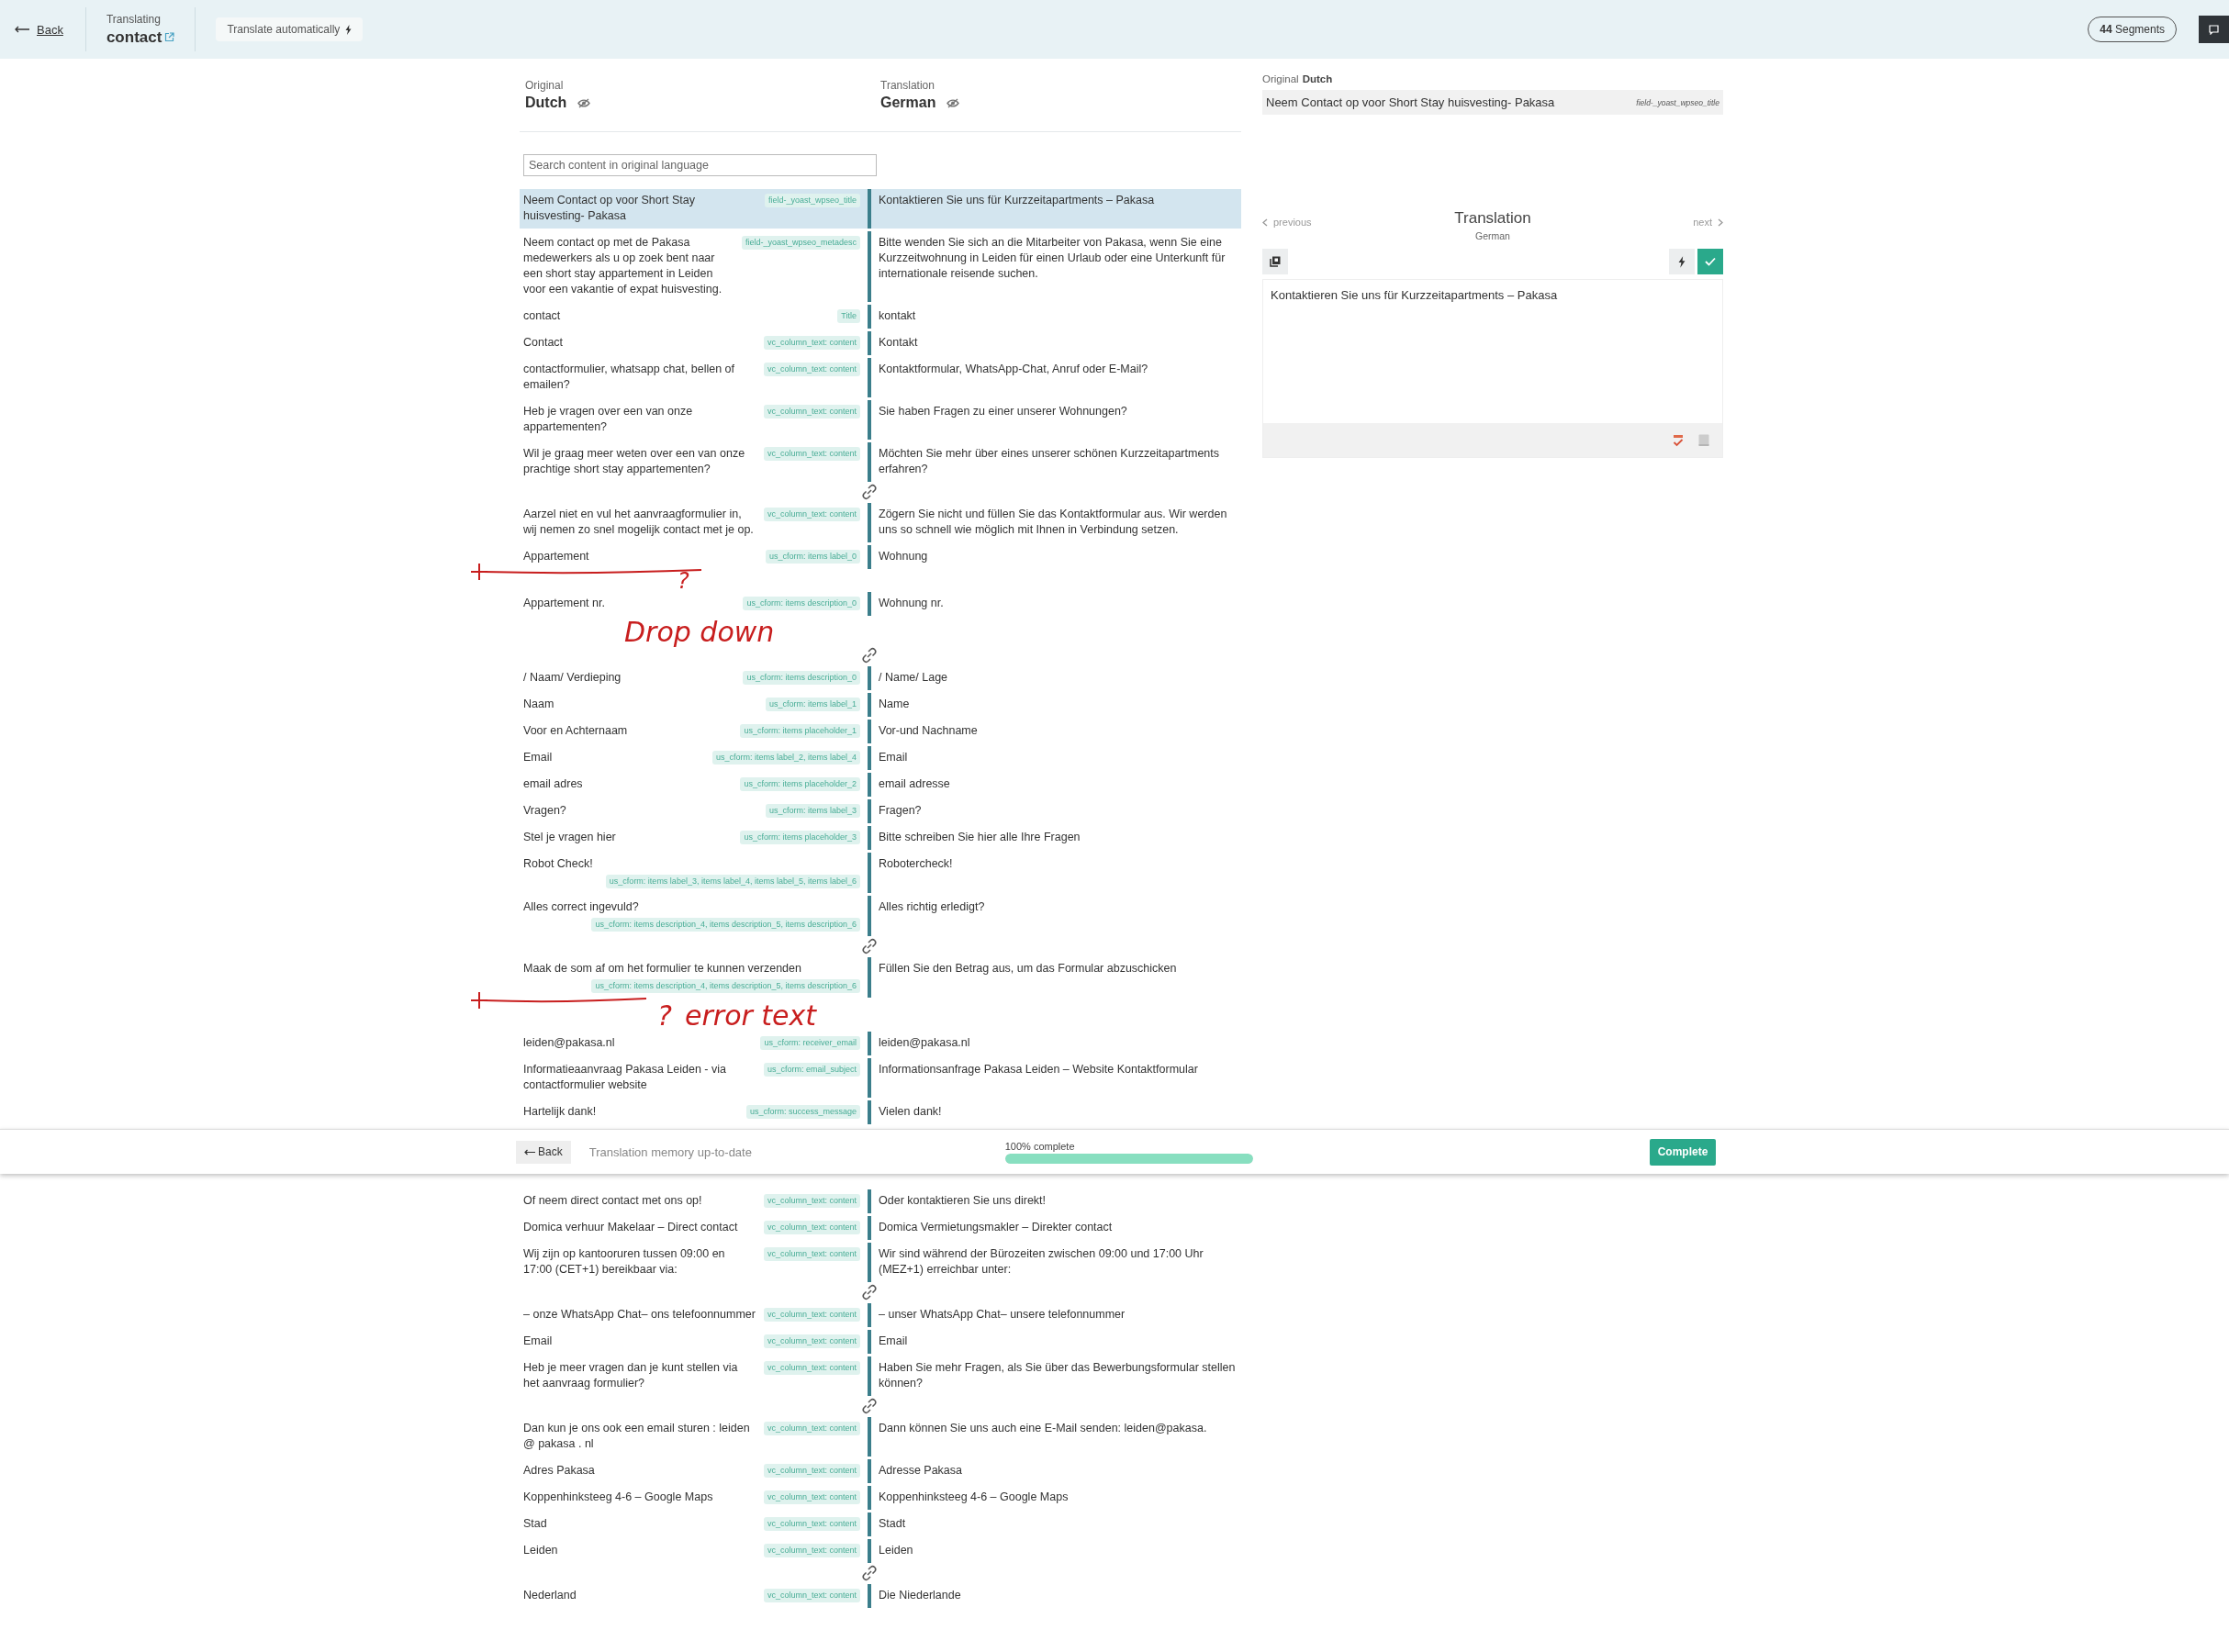 The width and height of the screenshot is (2229, 1652). Describe the element at coordinates (1492, 236) in the screenshot. I see `target-language: German` at that location.